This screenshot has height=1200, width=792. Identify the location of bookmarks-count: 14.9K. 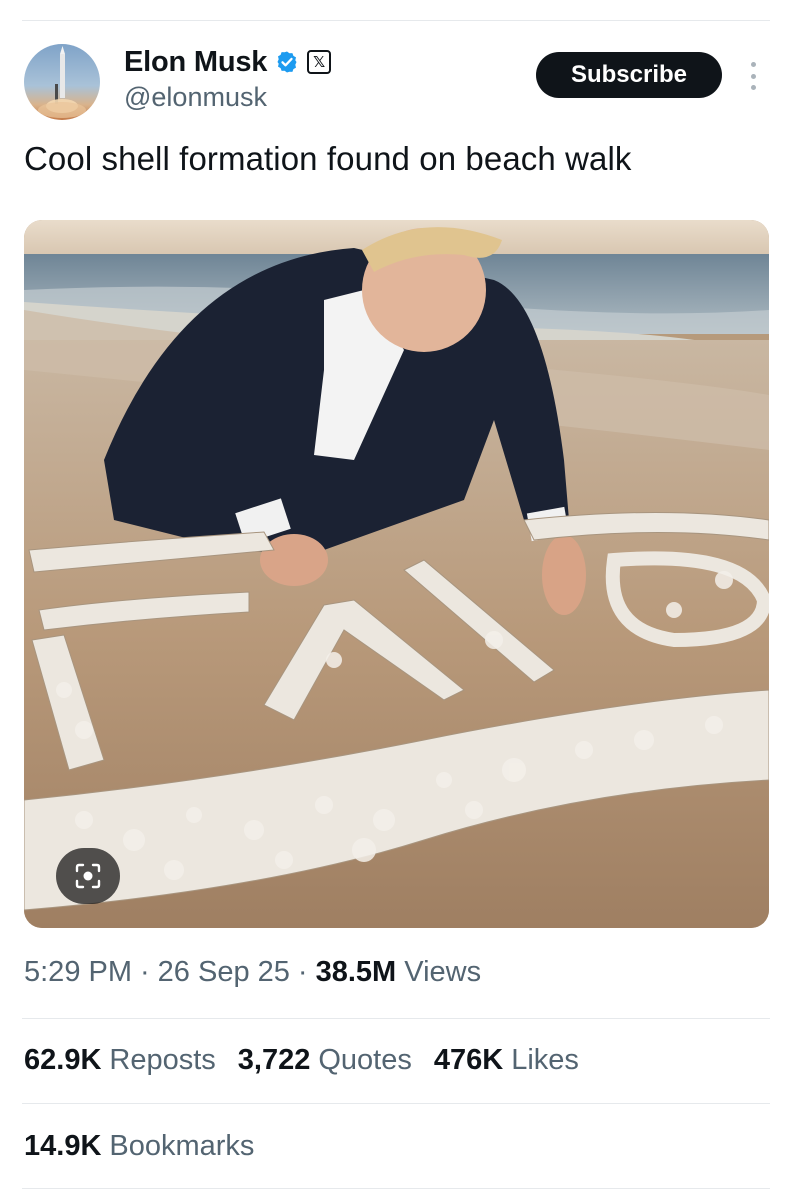
(63, 1146).